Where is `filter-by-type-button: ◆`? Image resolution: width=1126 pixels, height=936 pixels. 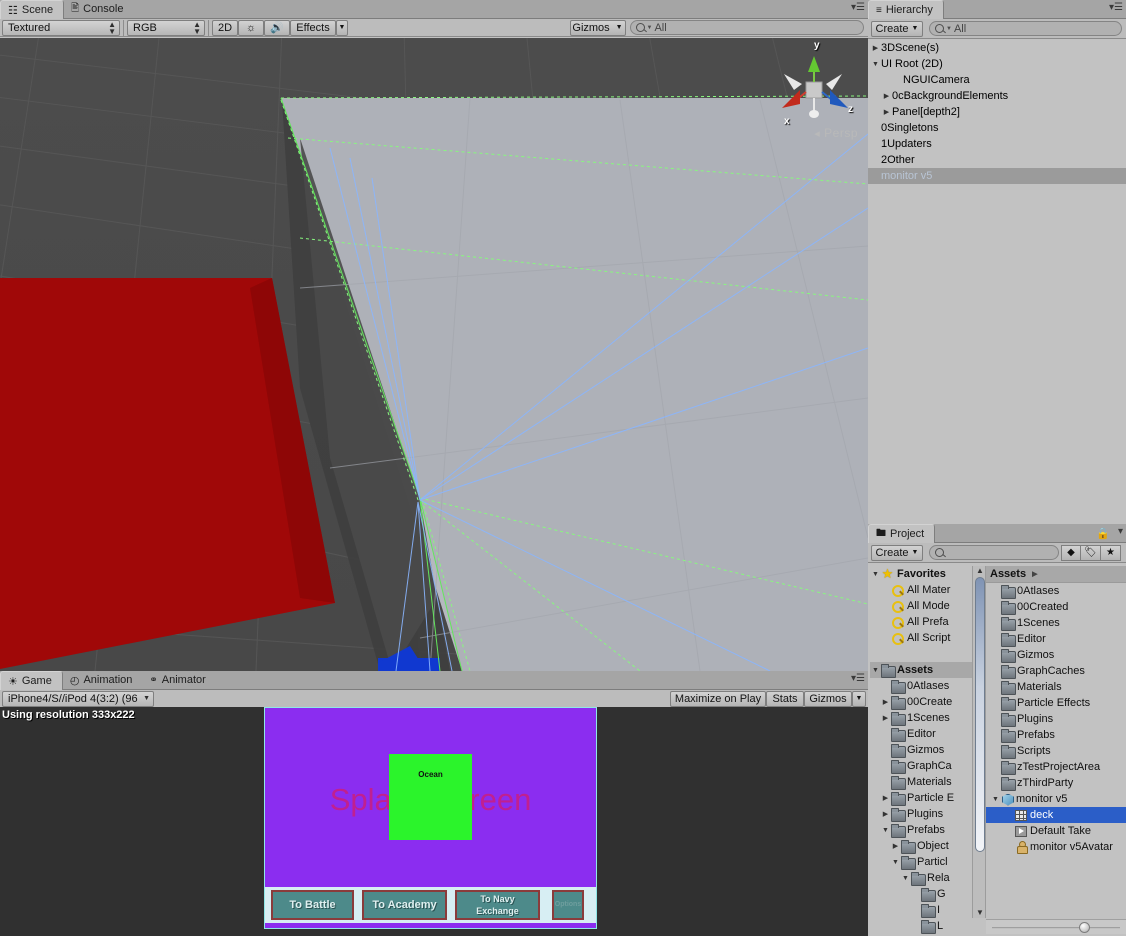 filter-by-type-button: ◆ is located at coordinates (1071, 552).